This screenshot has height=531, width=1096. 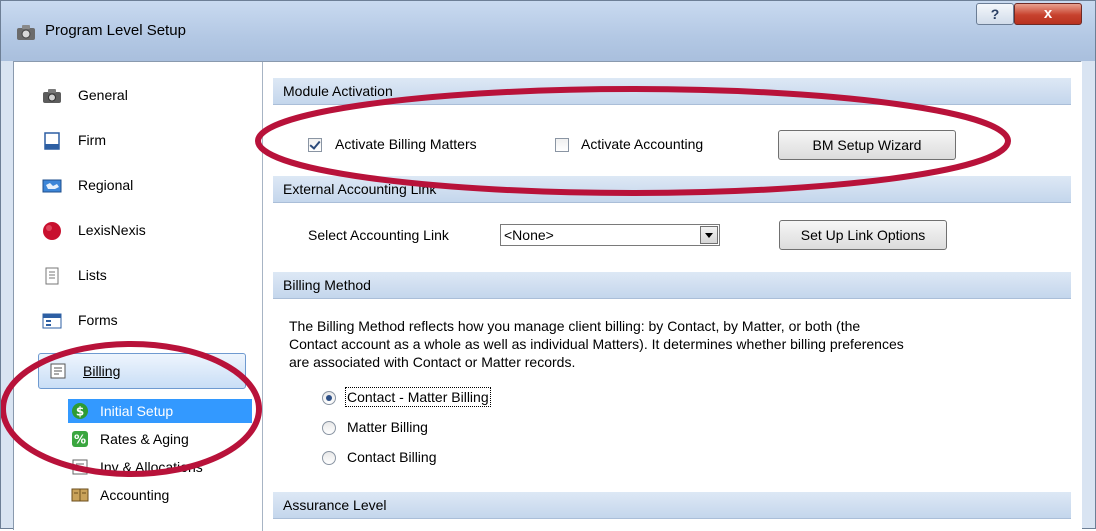 I want to click on activate-billing-label: Activate Billing Matters, so click(x=406, y=144).